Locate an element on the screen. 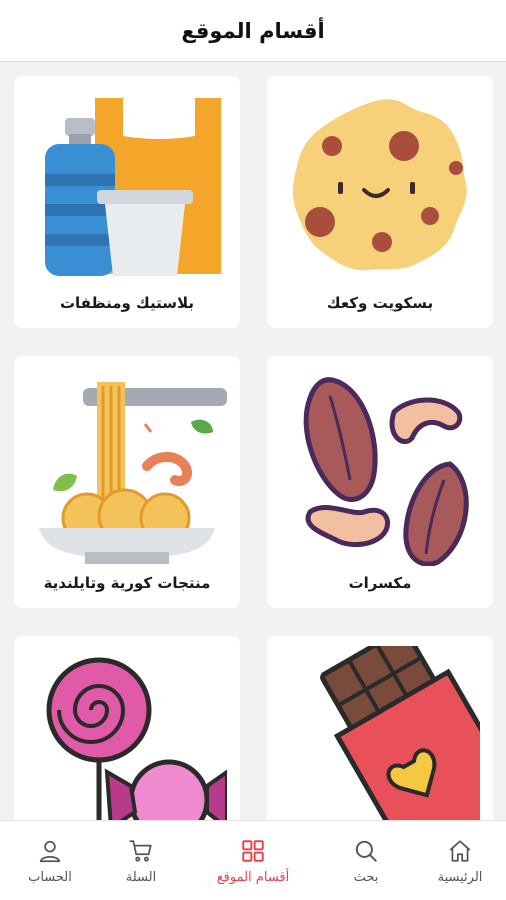 This screenshot has width=506, height=900. category-card-nuts: مكسرات is located at coordinates (380, 482).